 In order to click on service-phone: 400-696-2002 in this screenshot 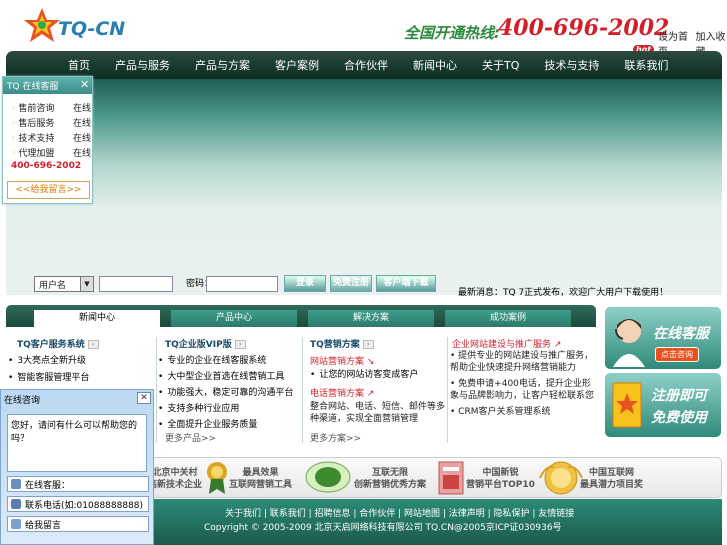, I will do `click(46, 166)`.